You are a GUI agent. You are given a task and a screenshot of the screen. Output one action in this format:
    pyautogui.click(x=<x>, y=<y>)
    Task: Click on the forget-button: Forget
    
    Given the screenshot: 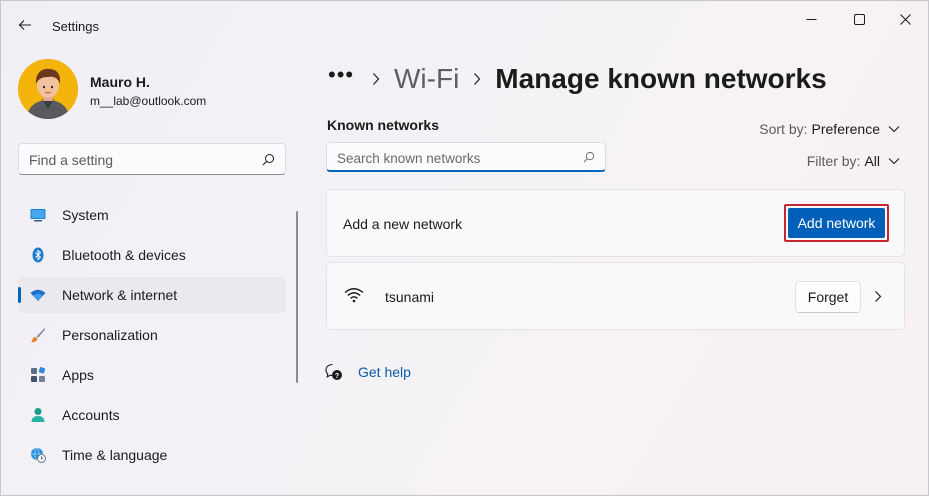 What is the action you would take?
    pyautogui.click(x=828, y=297)
    